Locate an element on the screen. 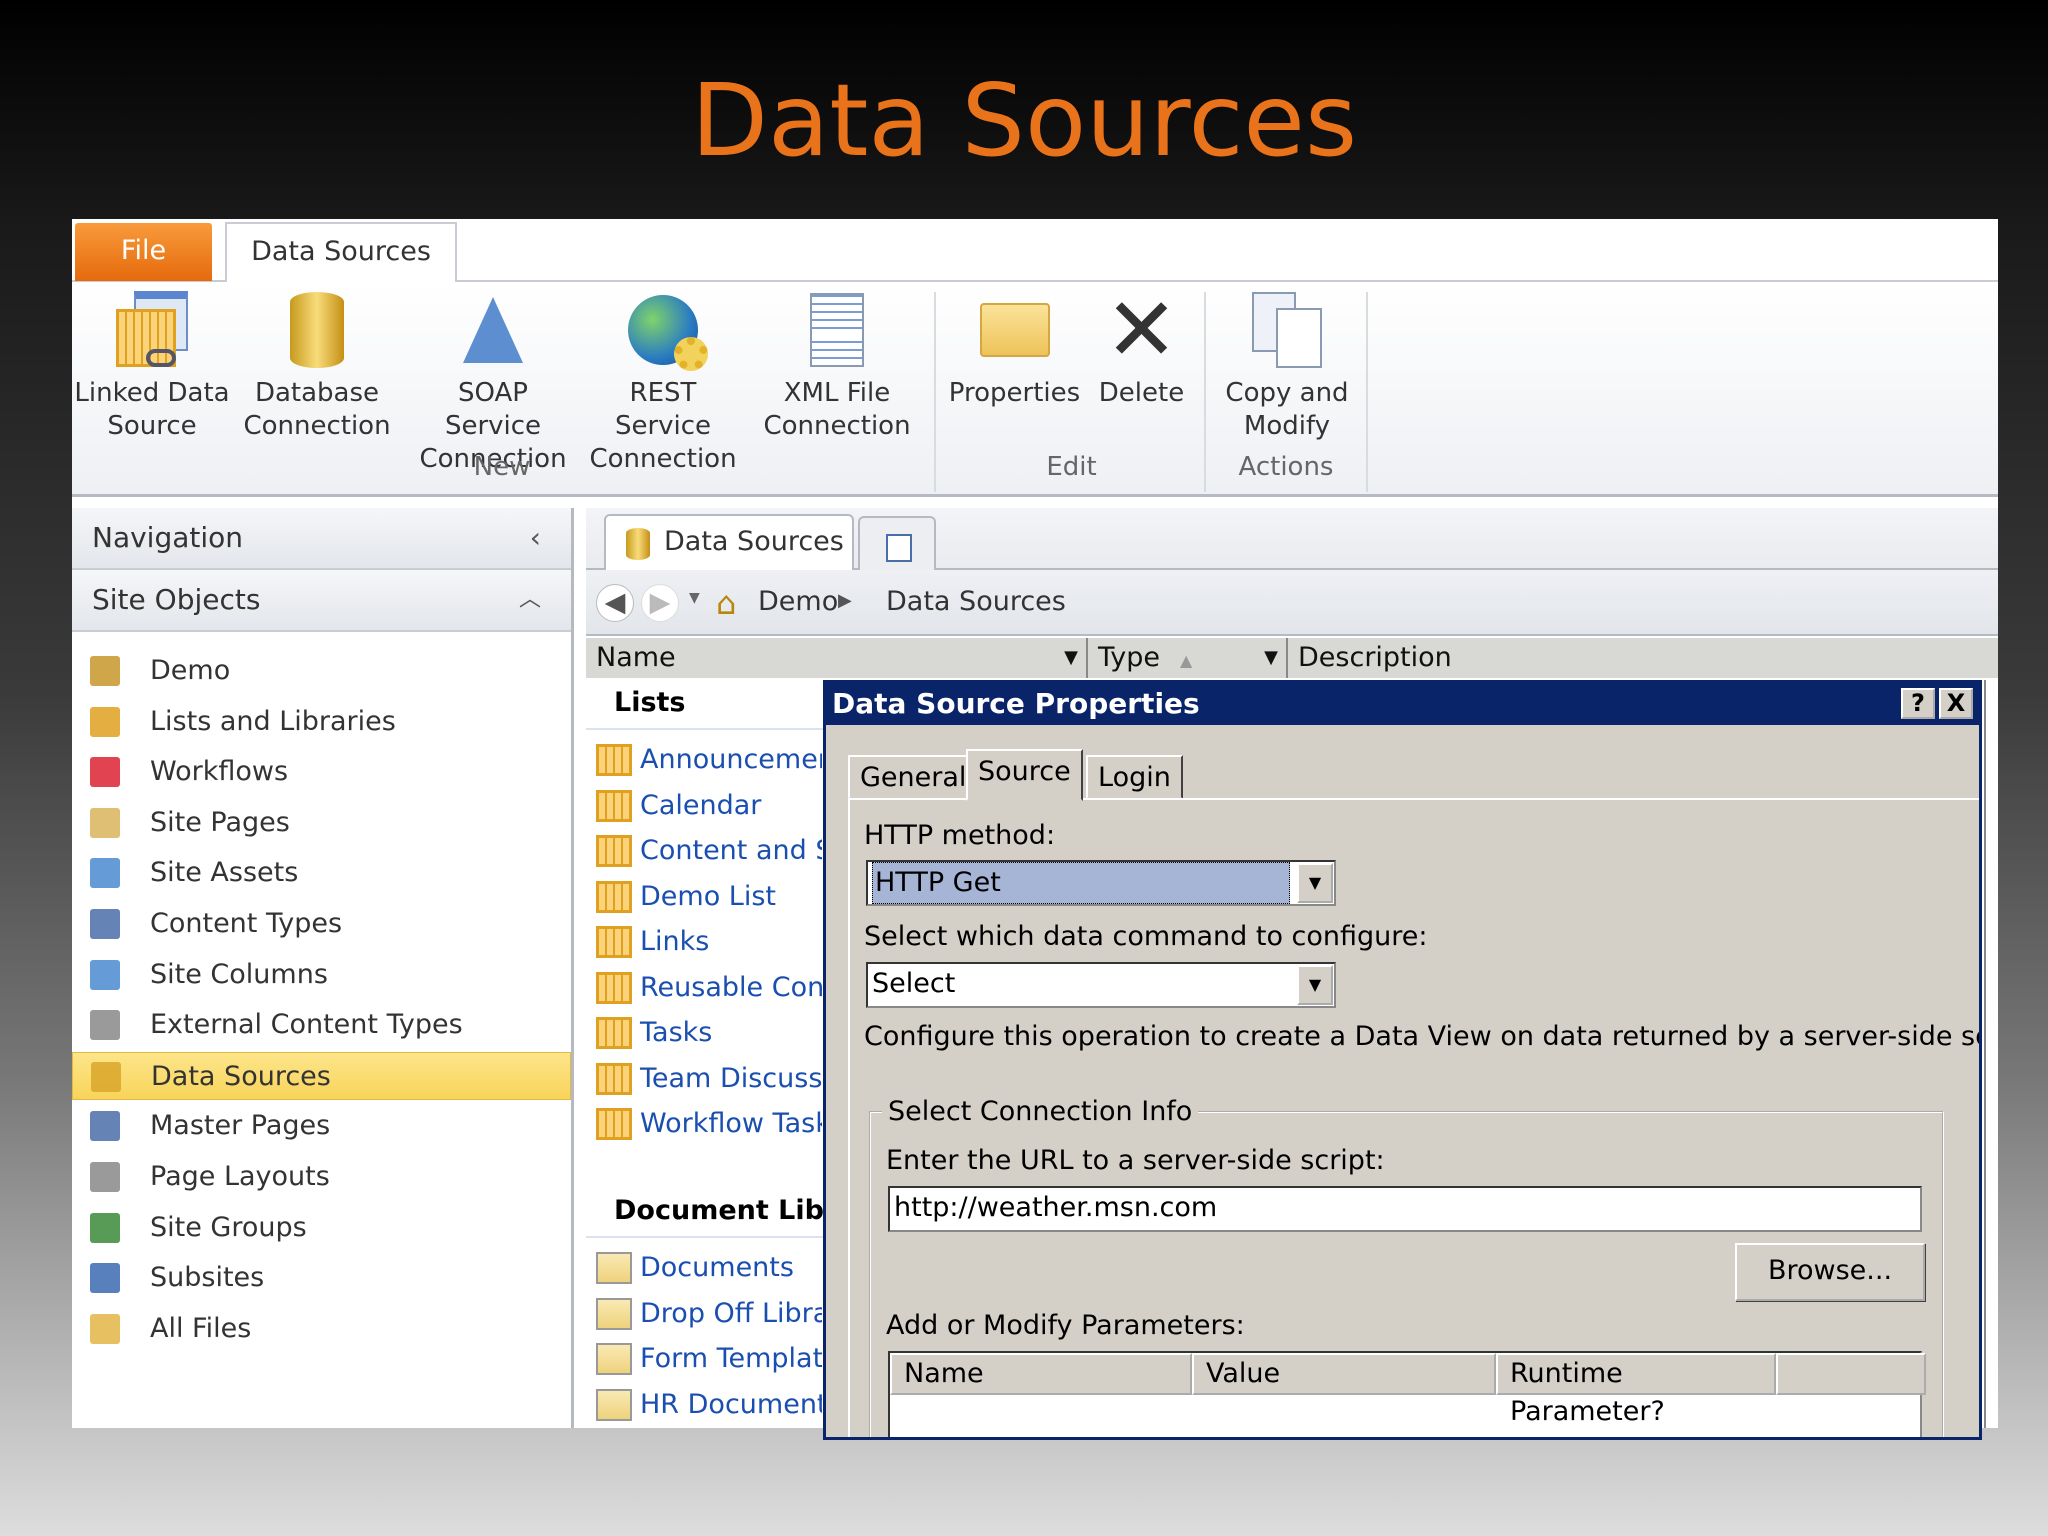 The height and width of the screenshot is (1536, 2048). sidebar-item-content-types: Content Types is located at coordinates (321, 924).